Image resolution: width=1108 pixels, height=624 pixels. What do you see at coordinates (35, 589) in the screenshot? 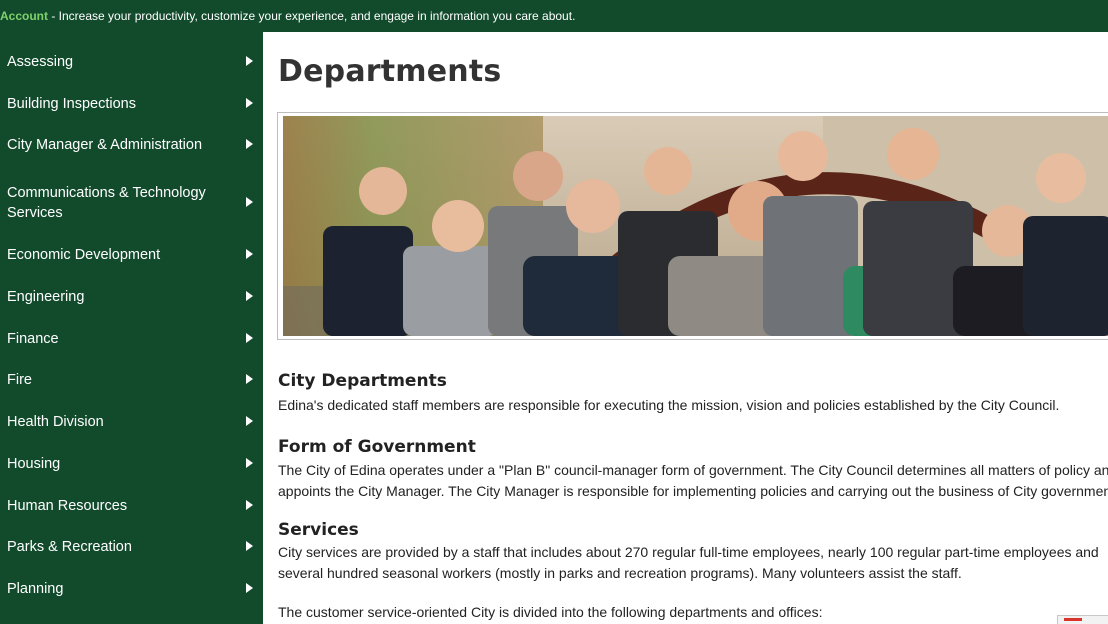
I see `sidebar-item-label: Planning` at bounding box center [35, 589].